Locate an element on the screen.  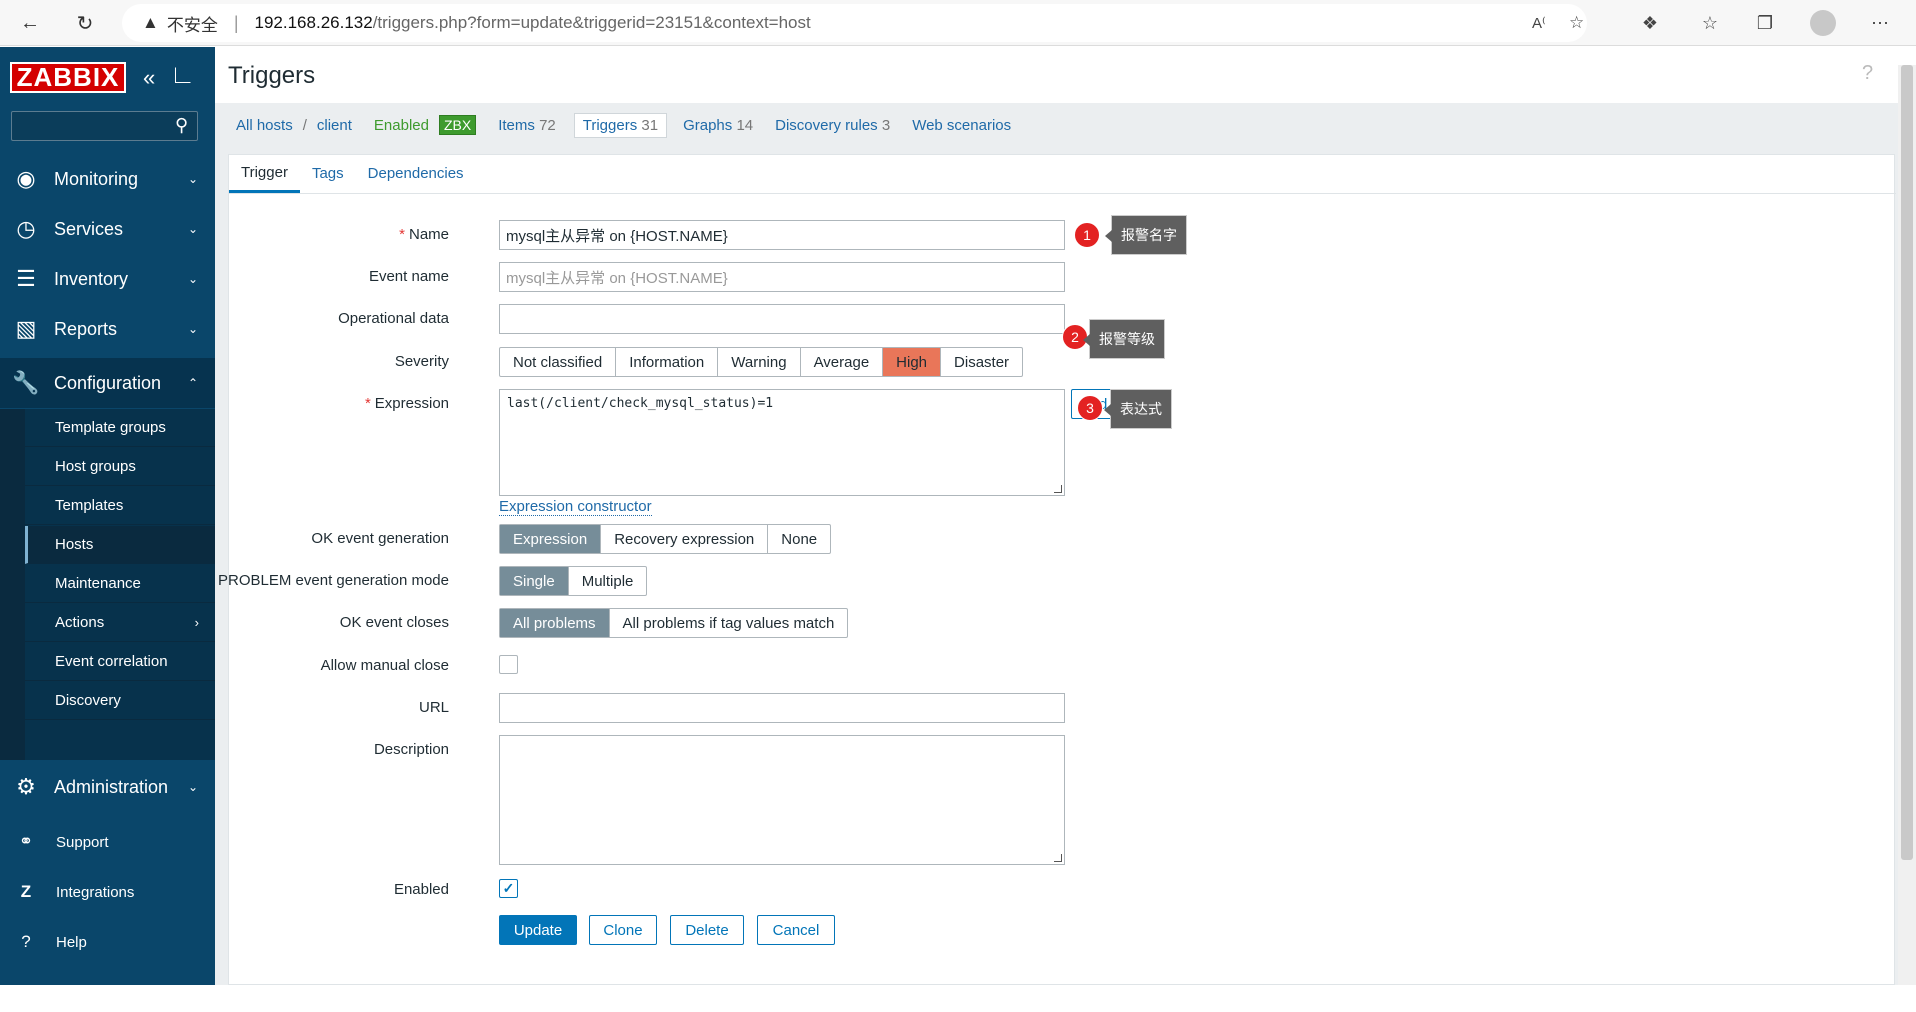
breadcrumb-discovery-rules: Discovery rules 3 is located at coordinates (832, 125).